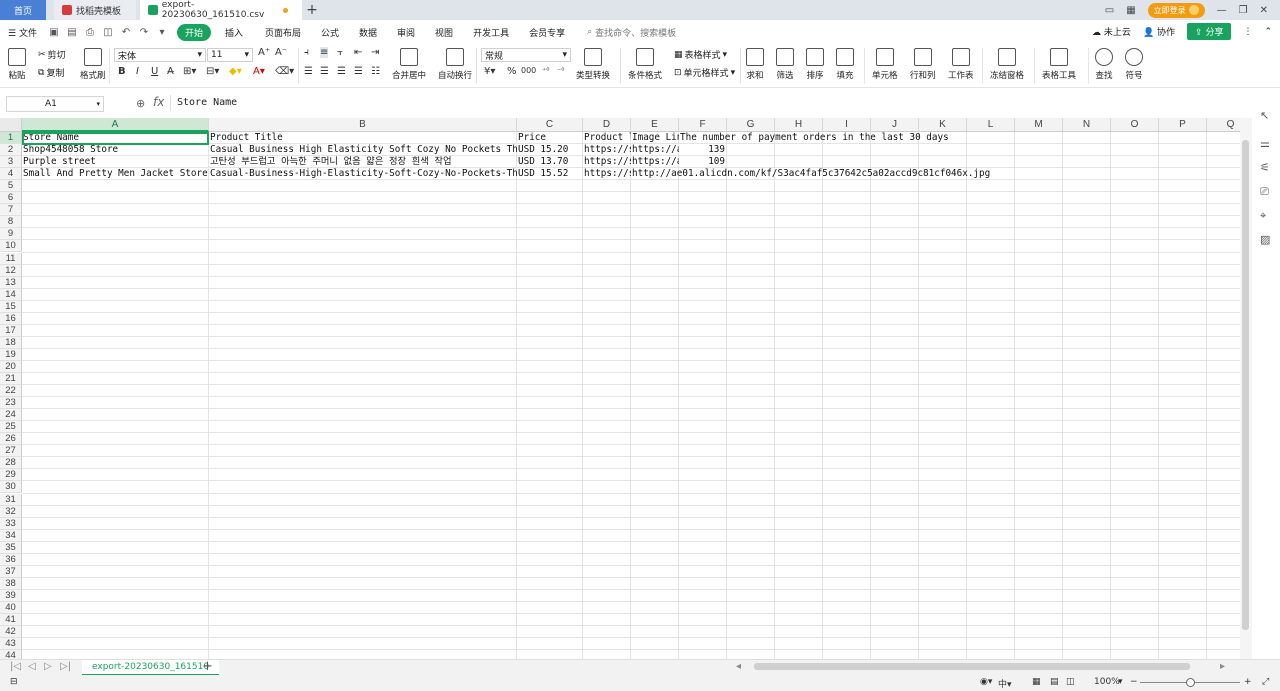  Describe the element at coordinates (122, 71) in the screenshot. I see `bold-icon: B` at that location.